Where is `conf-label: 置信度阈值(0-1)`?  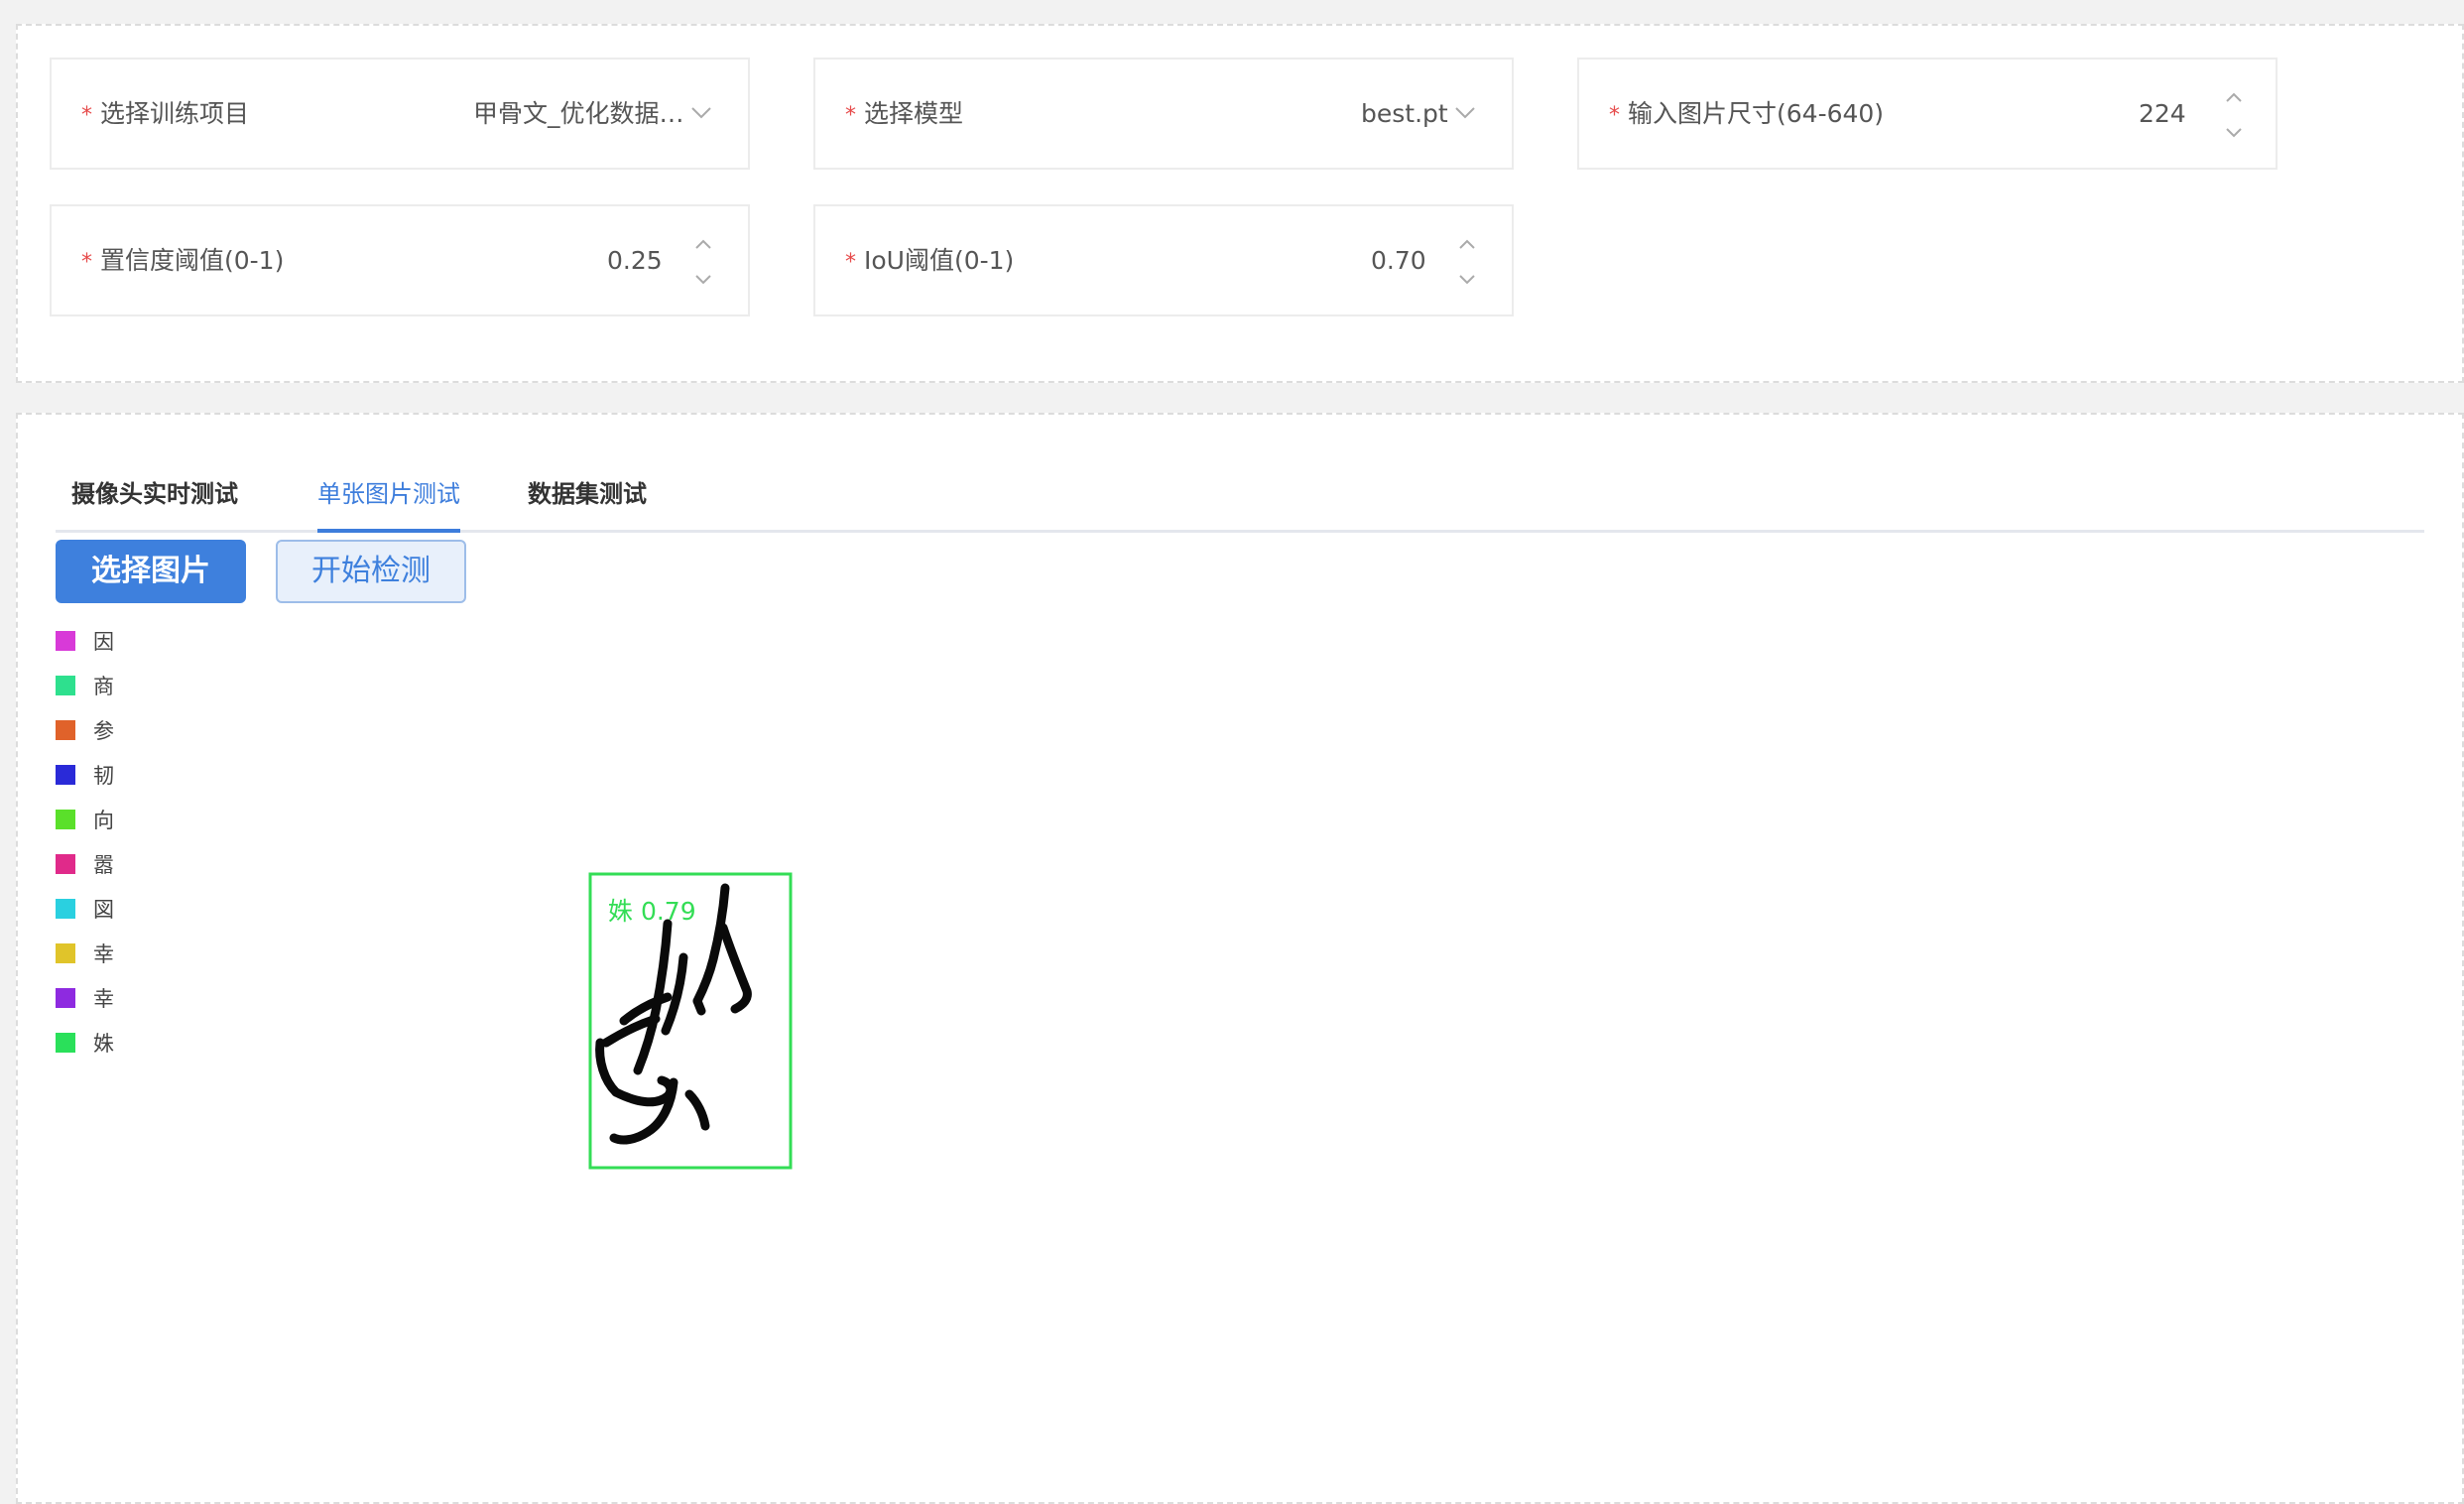
conf-label: 置信度阈值(0-1) is located at coordinates (192, 261).